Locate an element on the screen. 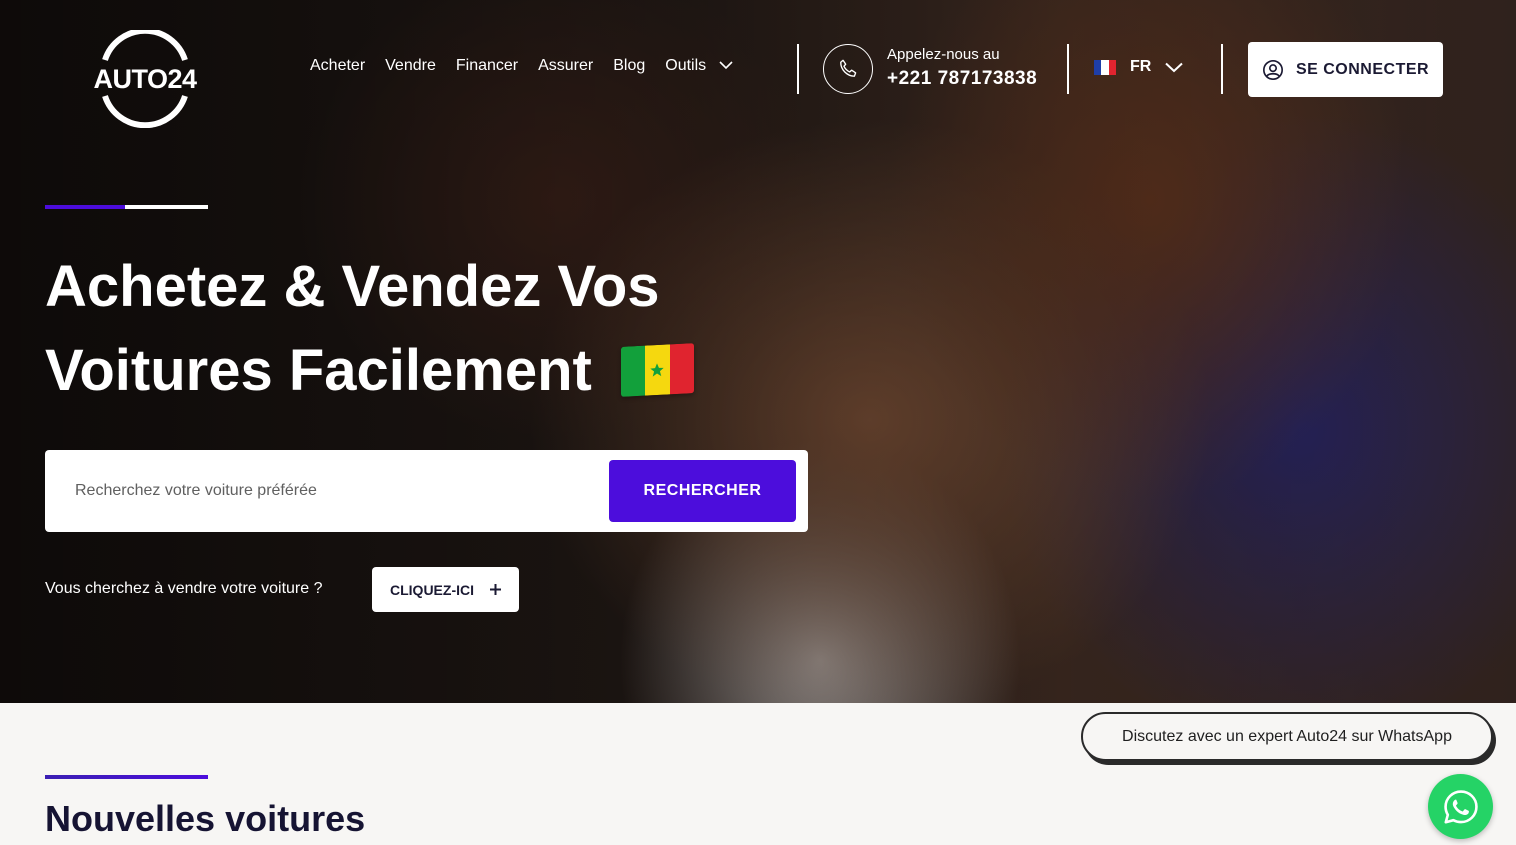  search-button: RECHERCHER is located at coordinates (702, 491).